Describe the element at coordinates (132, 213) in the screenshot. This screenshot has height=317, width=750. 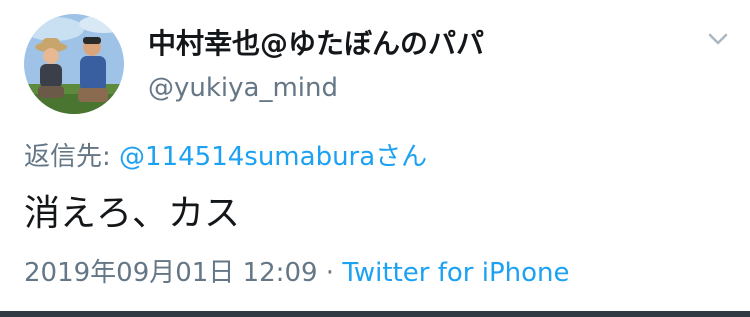
I see `tweet-text: 消えろ、カス` at that location.